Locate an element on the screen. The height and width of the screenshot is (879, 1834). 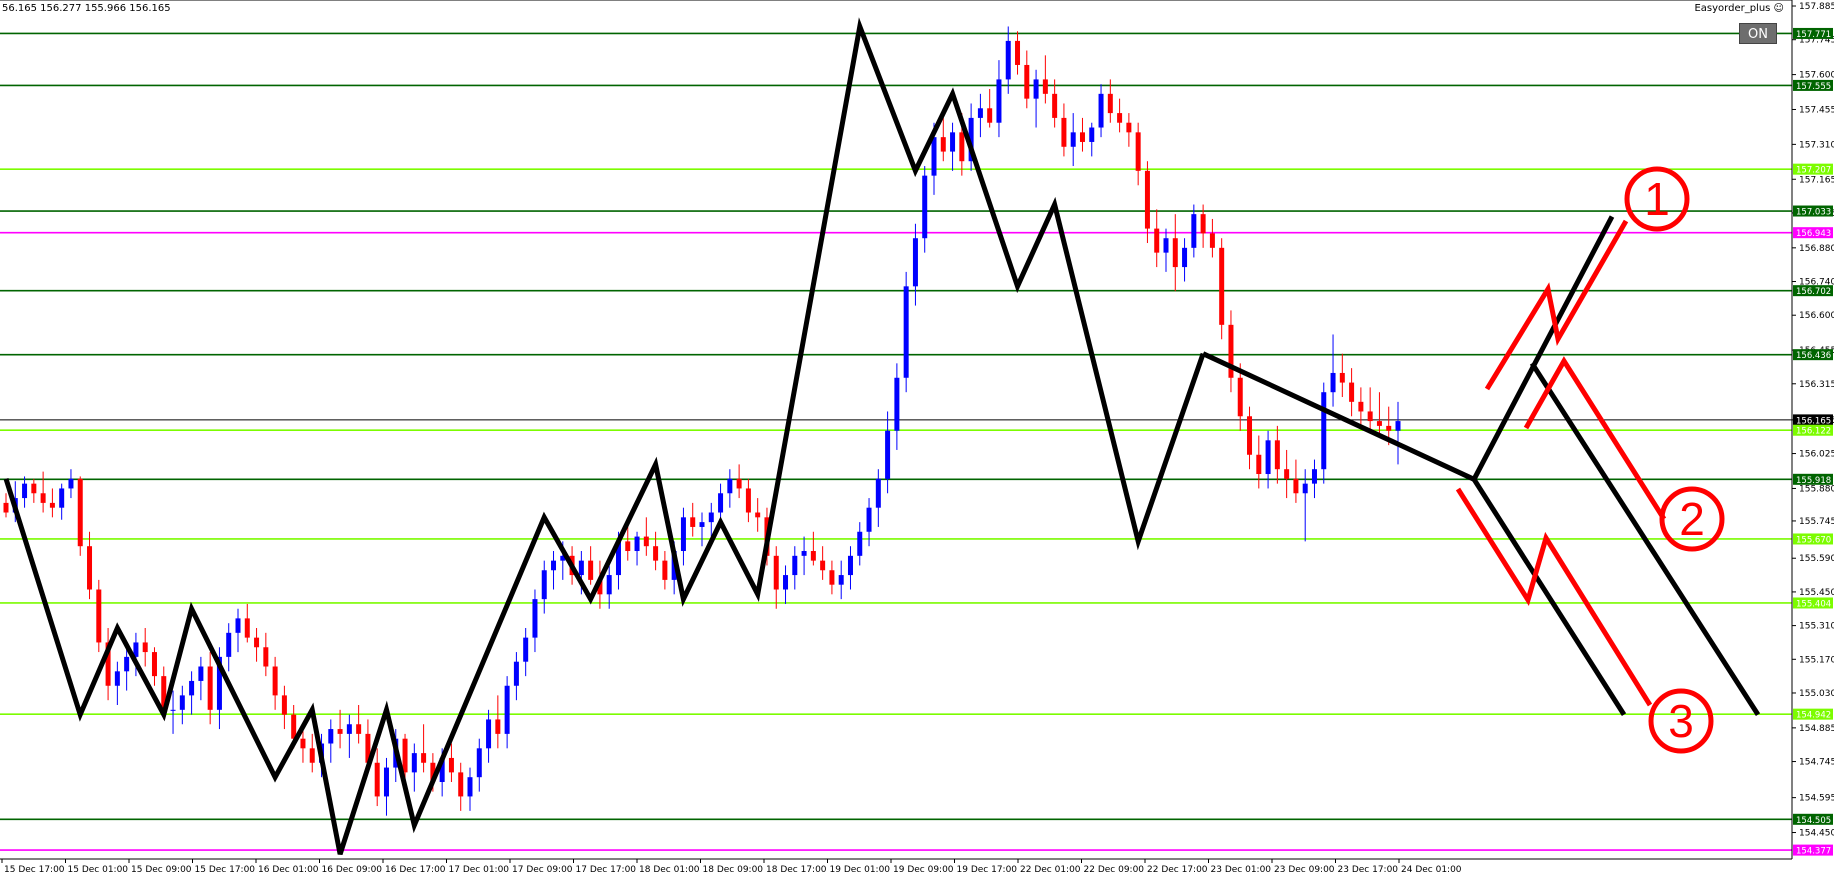
scenario-marker-3: 3 is located at coordinates (1681, 721).